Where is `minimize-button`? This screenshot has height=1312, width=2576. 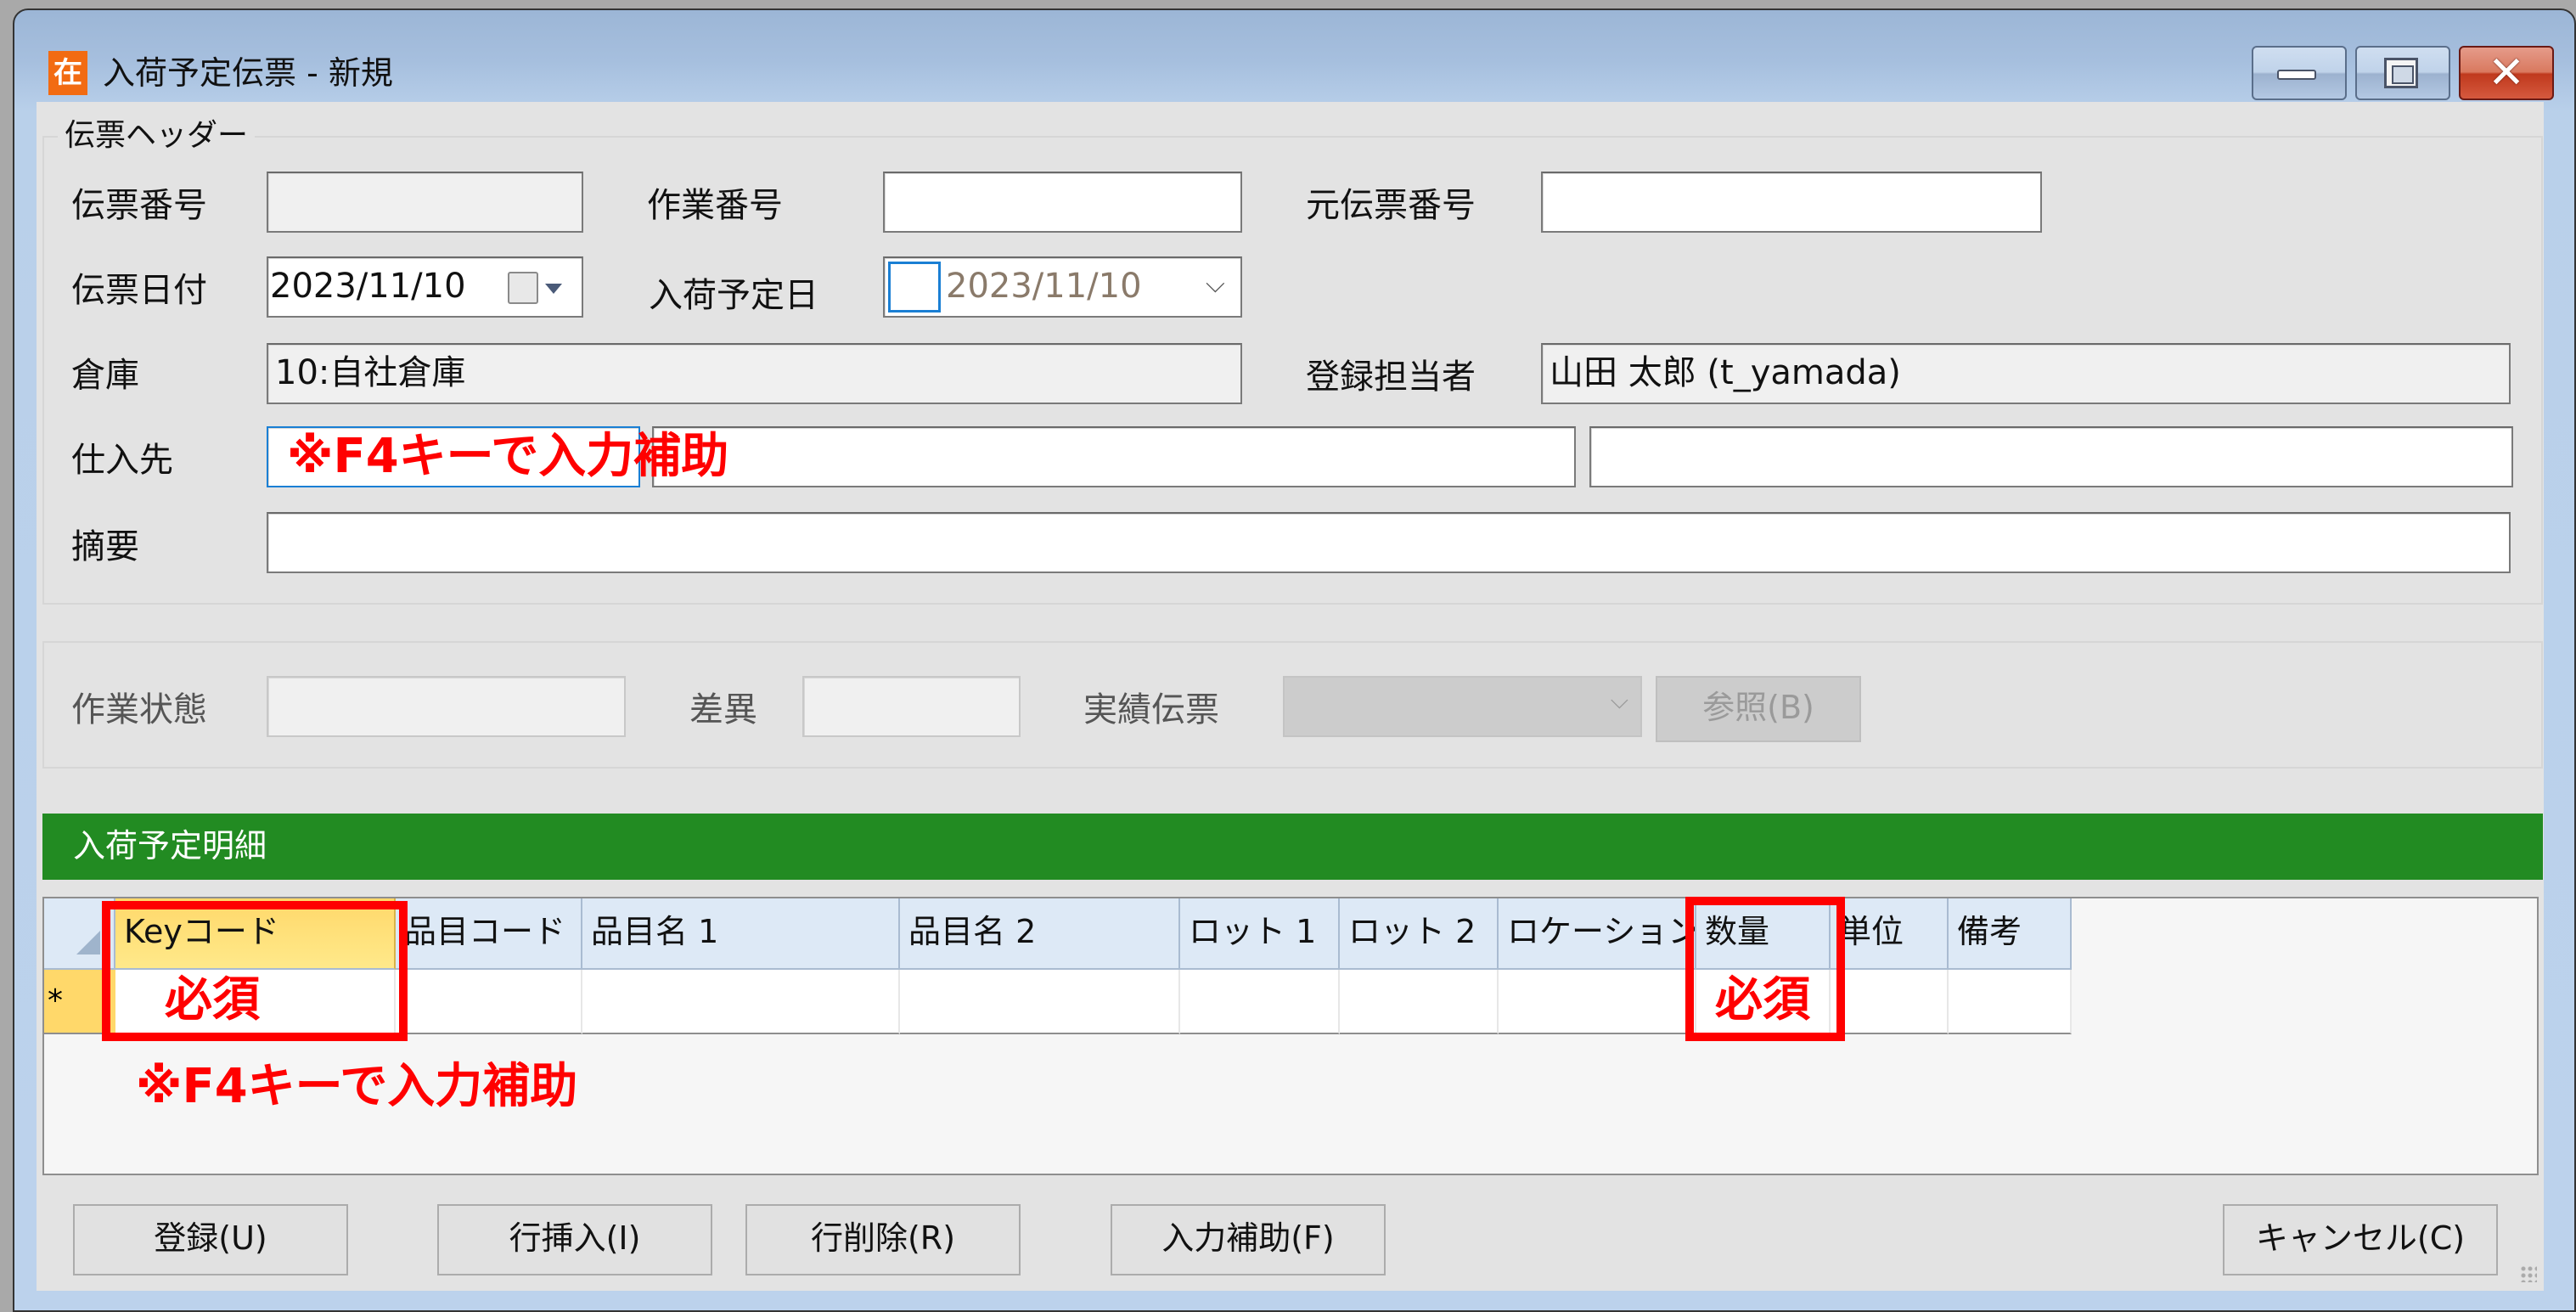 minimize-button is located at coordinates (2299, 73).